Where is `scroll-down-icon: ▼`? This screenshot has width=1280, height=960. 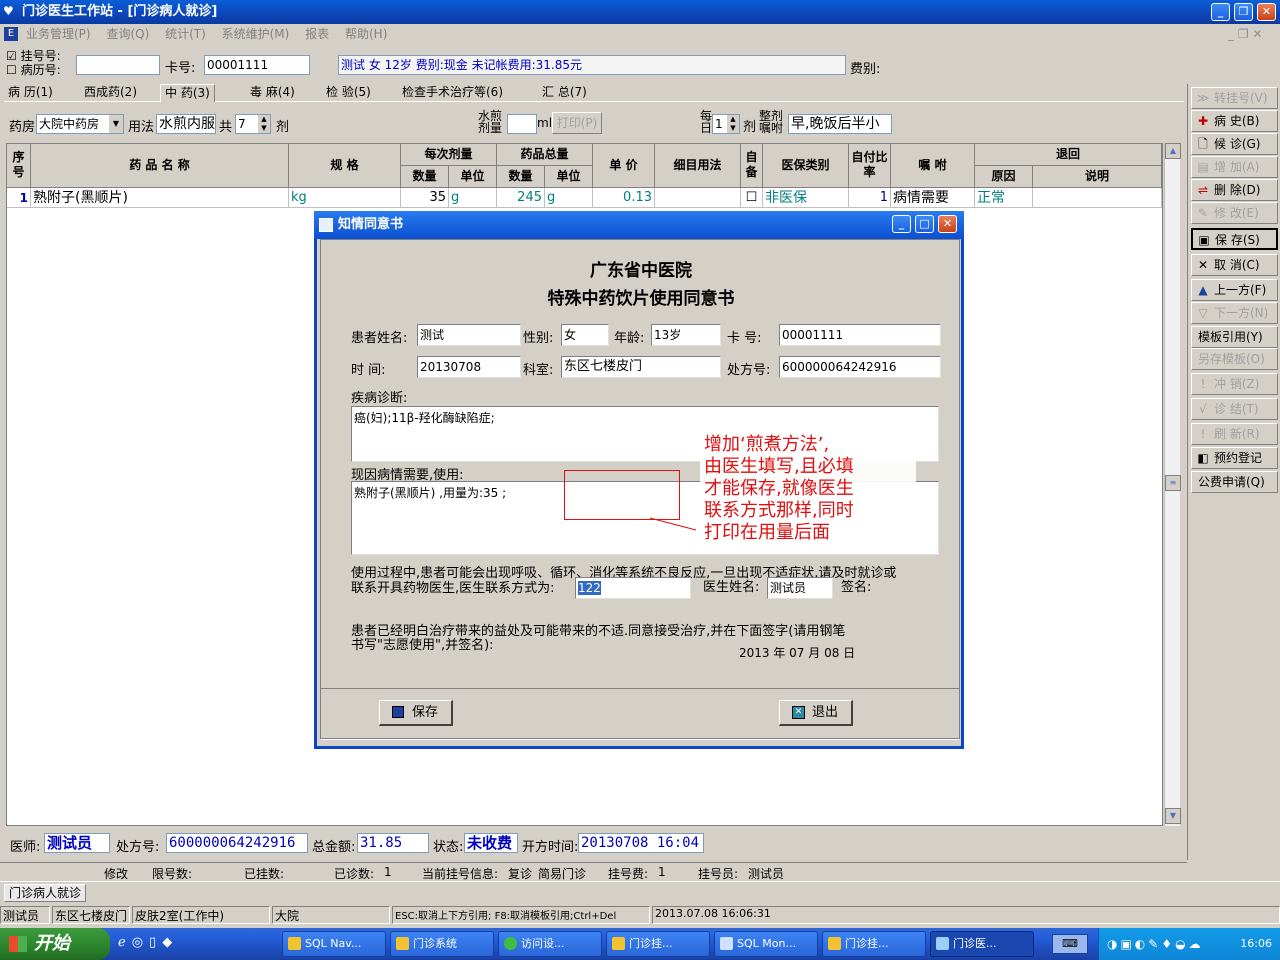 scroll-down-icon: ▼ is located at coordinates (1173, 816).